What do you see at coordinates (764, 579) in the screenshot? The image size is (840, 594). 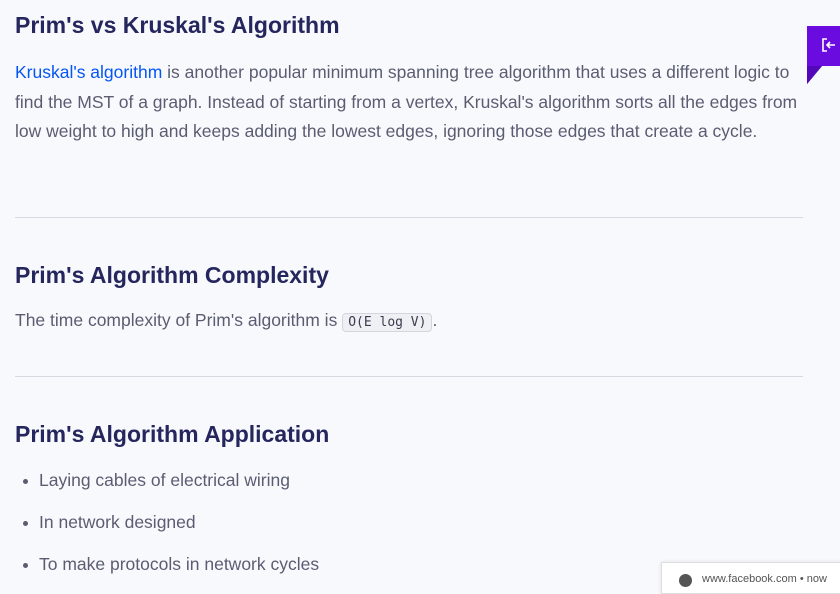 I see `notification-text: www.facebook.com • now` at bounding box center [764, 579].